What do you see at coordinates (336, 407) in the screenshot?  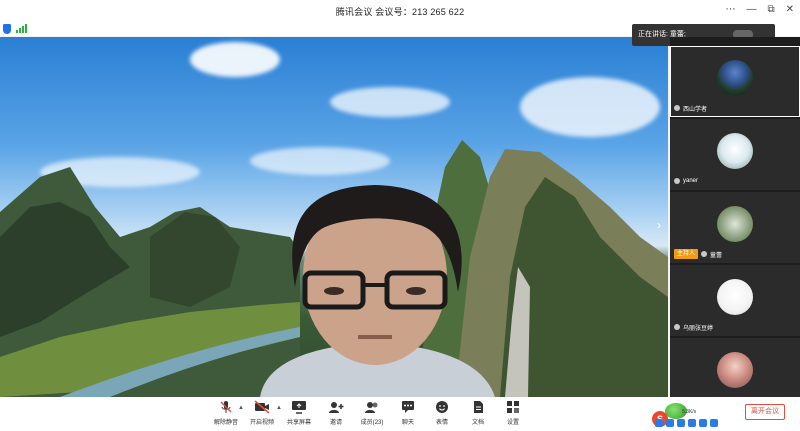 I see `invite-icon` at bounding box center [336, 407].